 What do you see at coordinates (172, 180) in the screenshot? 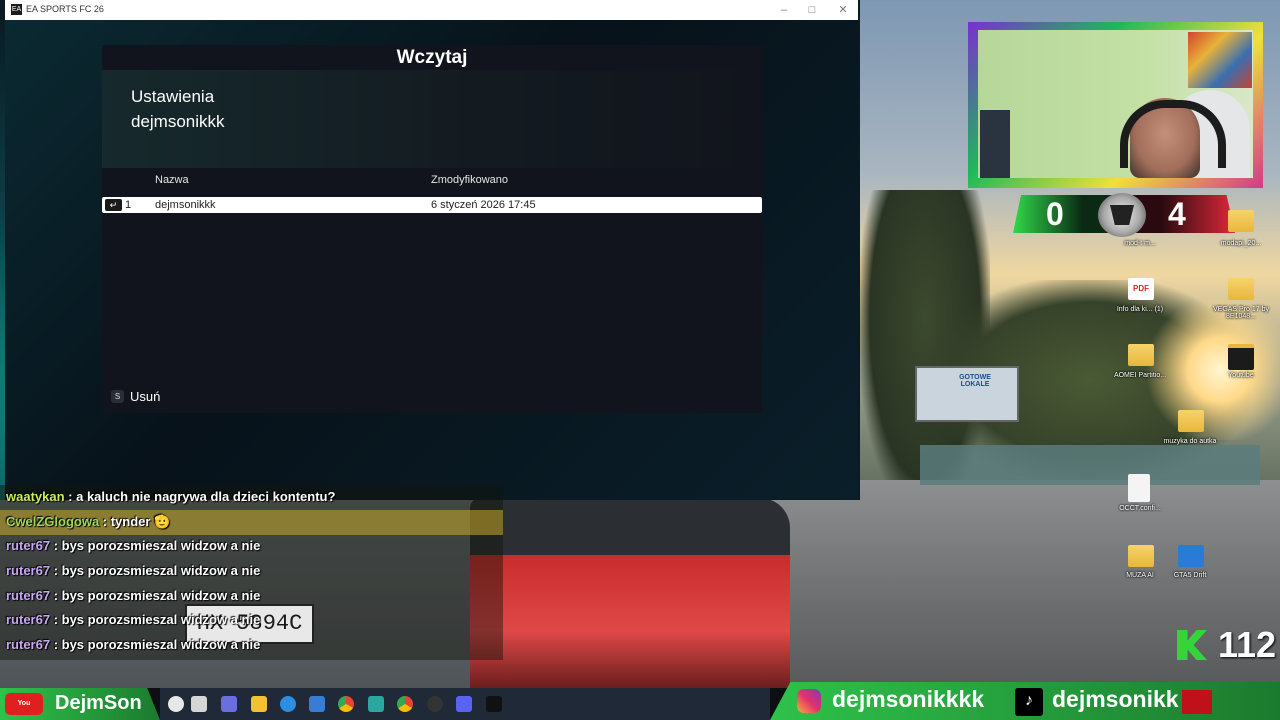
I see `column-header-name: Nazwa` at bounding box center [172, 180].